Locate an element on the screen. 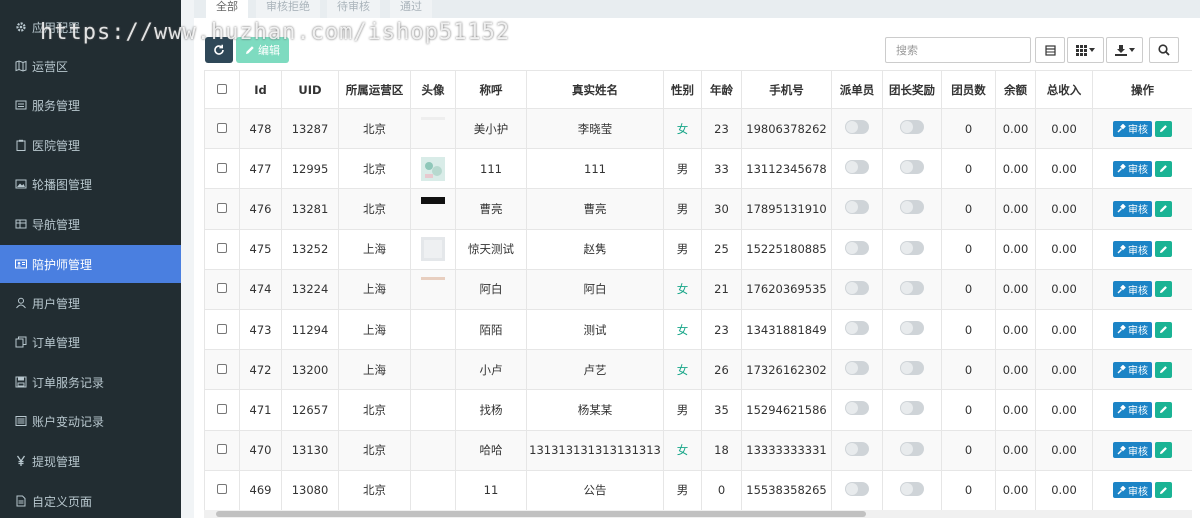 The image size is (1200, 518). table-row: 472 13200 上海 小卢 卢艺女 26 17326162302 0 0.00 0.00 审核 is located at coordinates (698, 370).